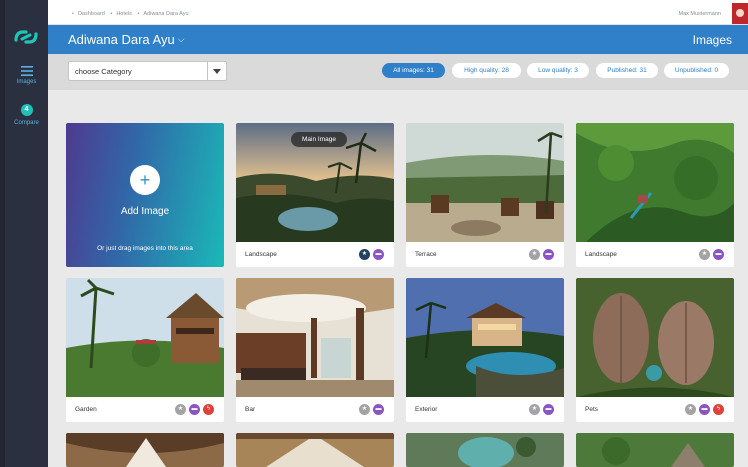 This screenshot has height=467, width=748. I want to click on hotel-switcher: Adiwana Dara Ayu ⌵, so click(126, 39).